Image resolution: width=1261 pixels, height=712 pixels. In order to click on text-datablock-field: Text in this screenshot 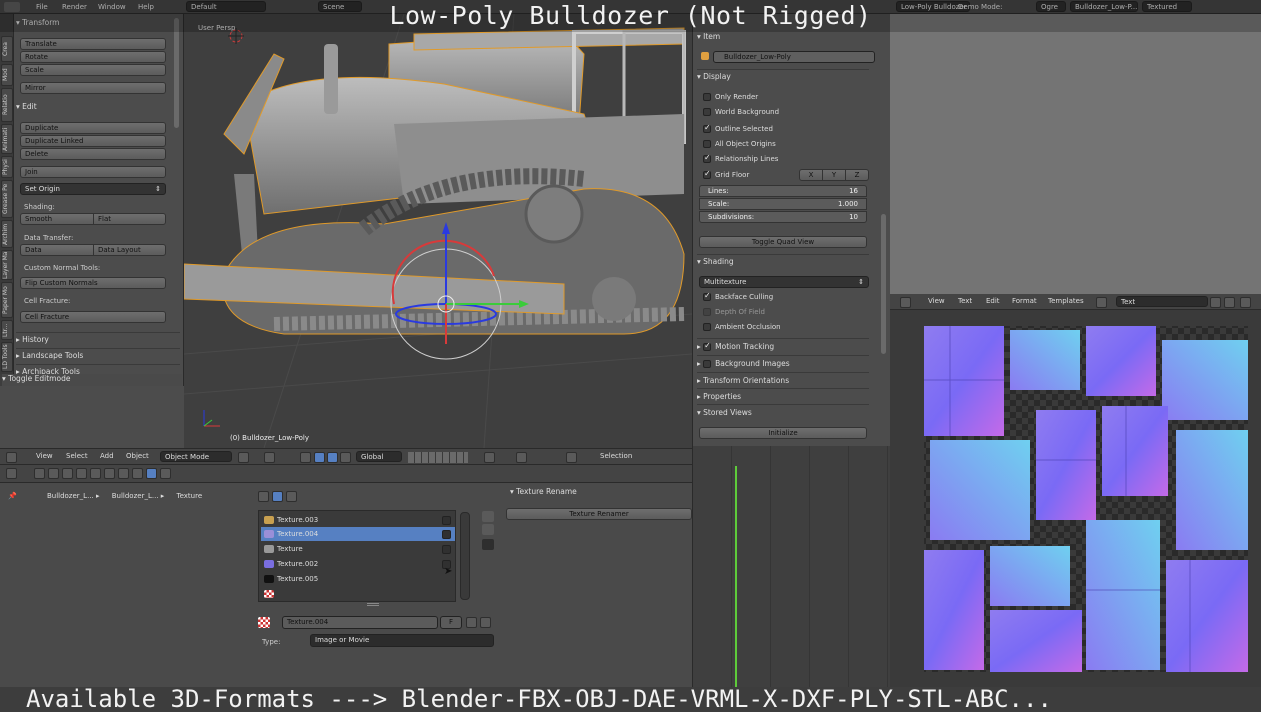, I will do `click(1162, 301)`.